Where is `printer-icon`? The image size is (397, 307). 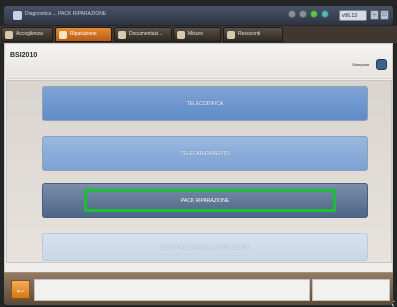
printer-icon is located at coordinates (381, 64).